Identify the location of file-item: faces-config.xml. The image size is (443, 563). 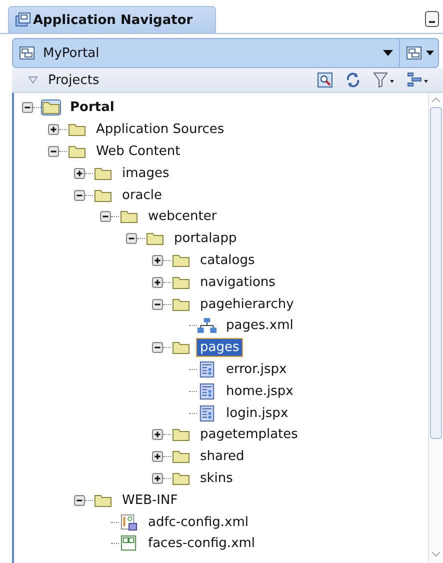
(202, 544).